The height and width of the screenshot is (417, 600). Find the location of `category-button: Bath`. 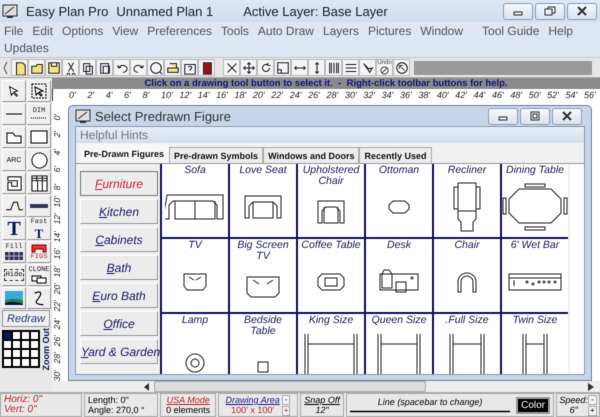

category-button: Bath is located at coordinates (119, 267).